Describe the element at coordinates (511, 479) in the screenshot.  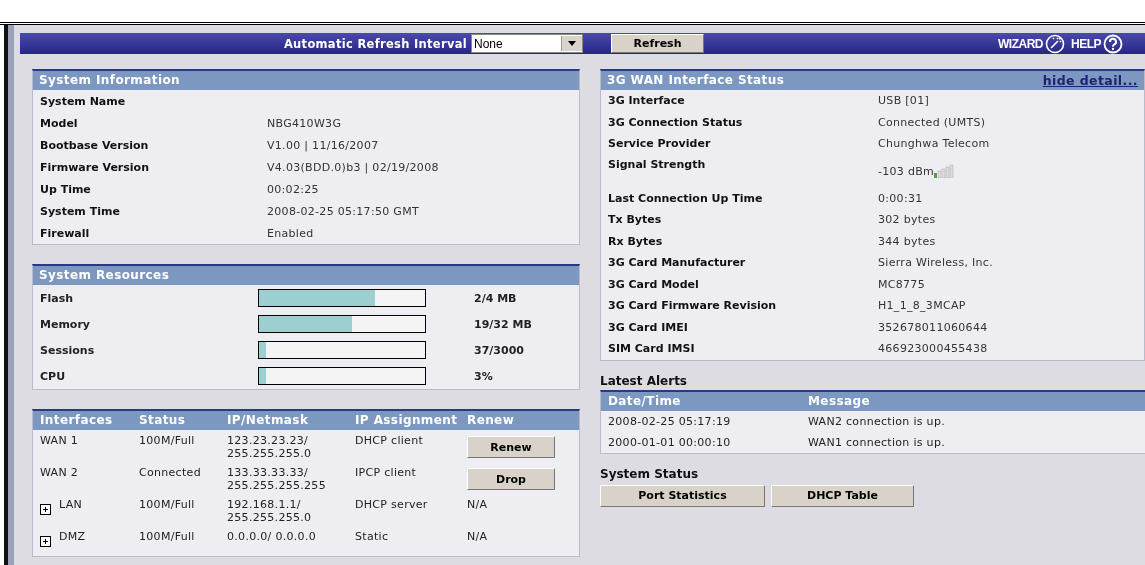
I see `renew-button: Drop` at that location.